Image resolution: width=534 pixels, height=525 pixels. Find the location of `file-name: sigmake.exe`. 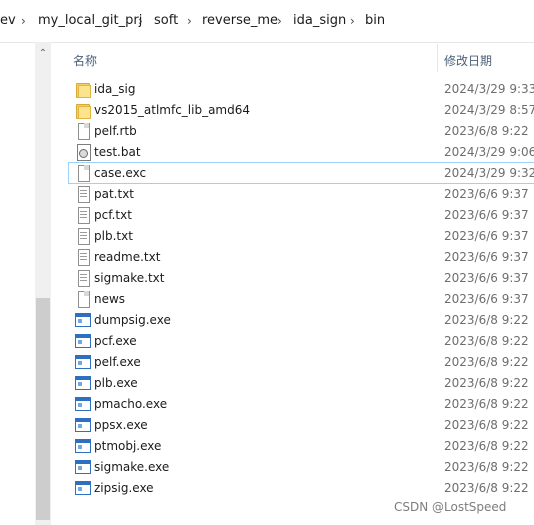

file-name: sigmake.exe is located at coordinates (131, 467).